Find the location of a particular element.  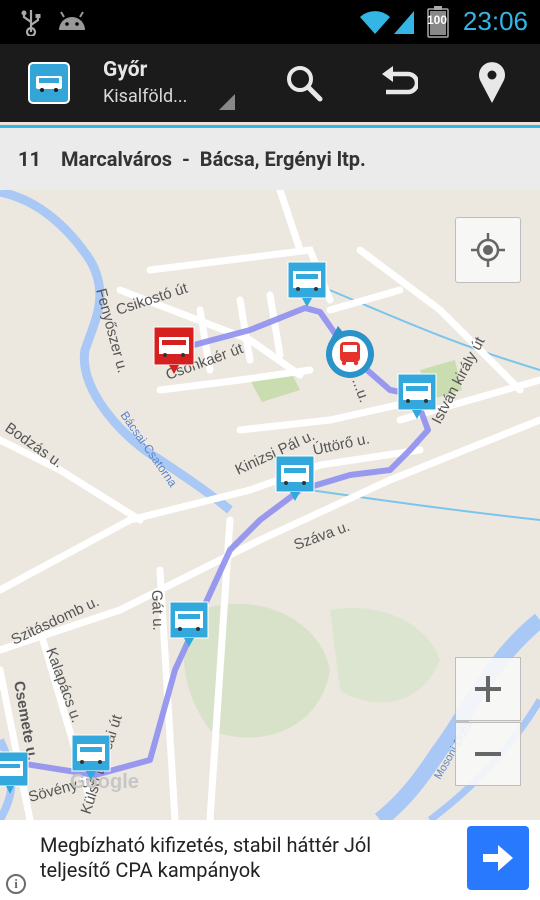

search-button is located at coordinates (304, 83).